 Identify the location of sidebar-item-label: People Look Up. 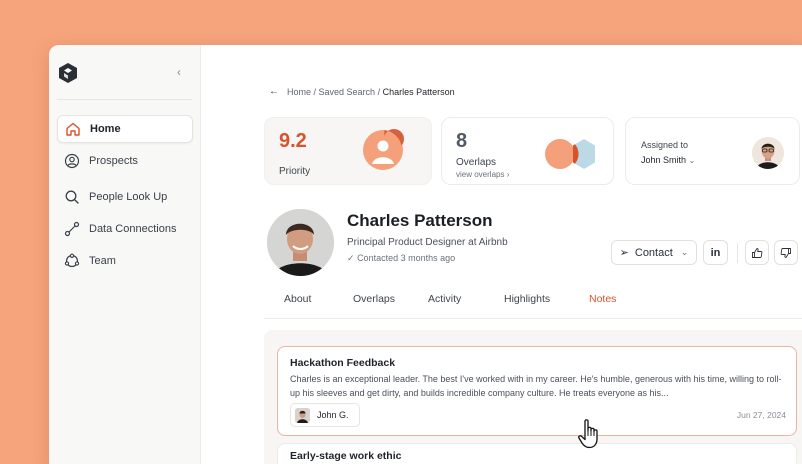
(128, 197).